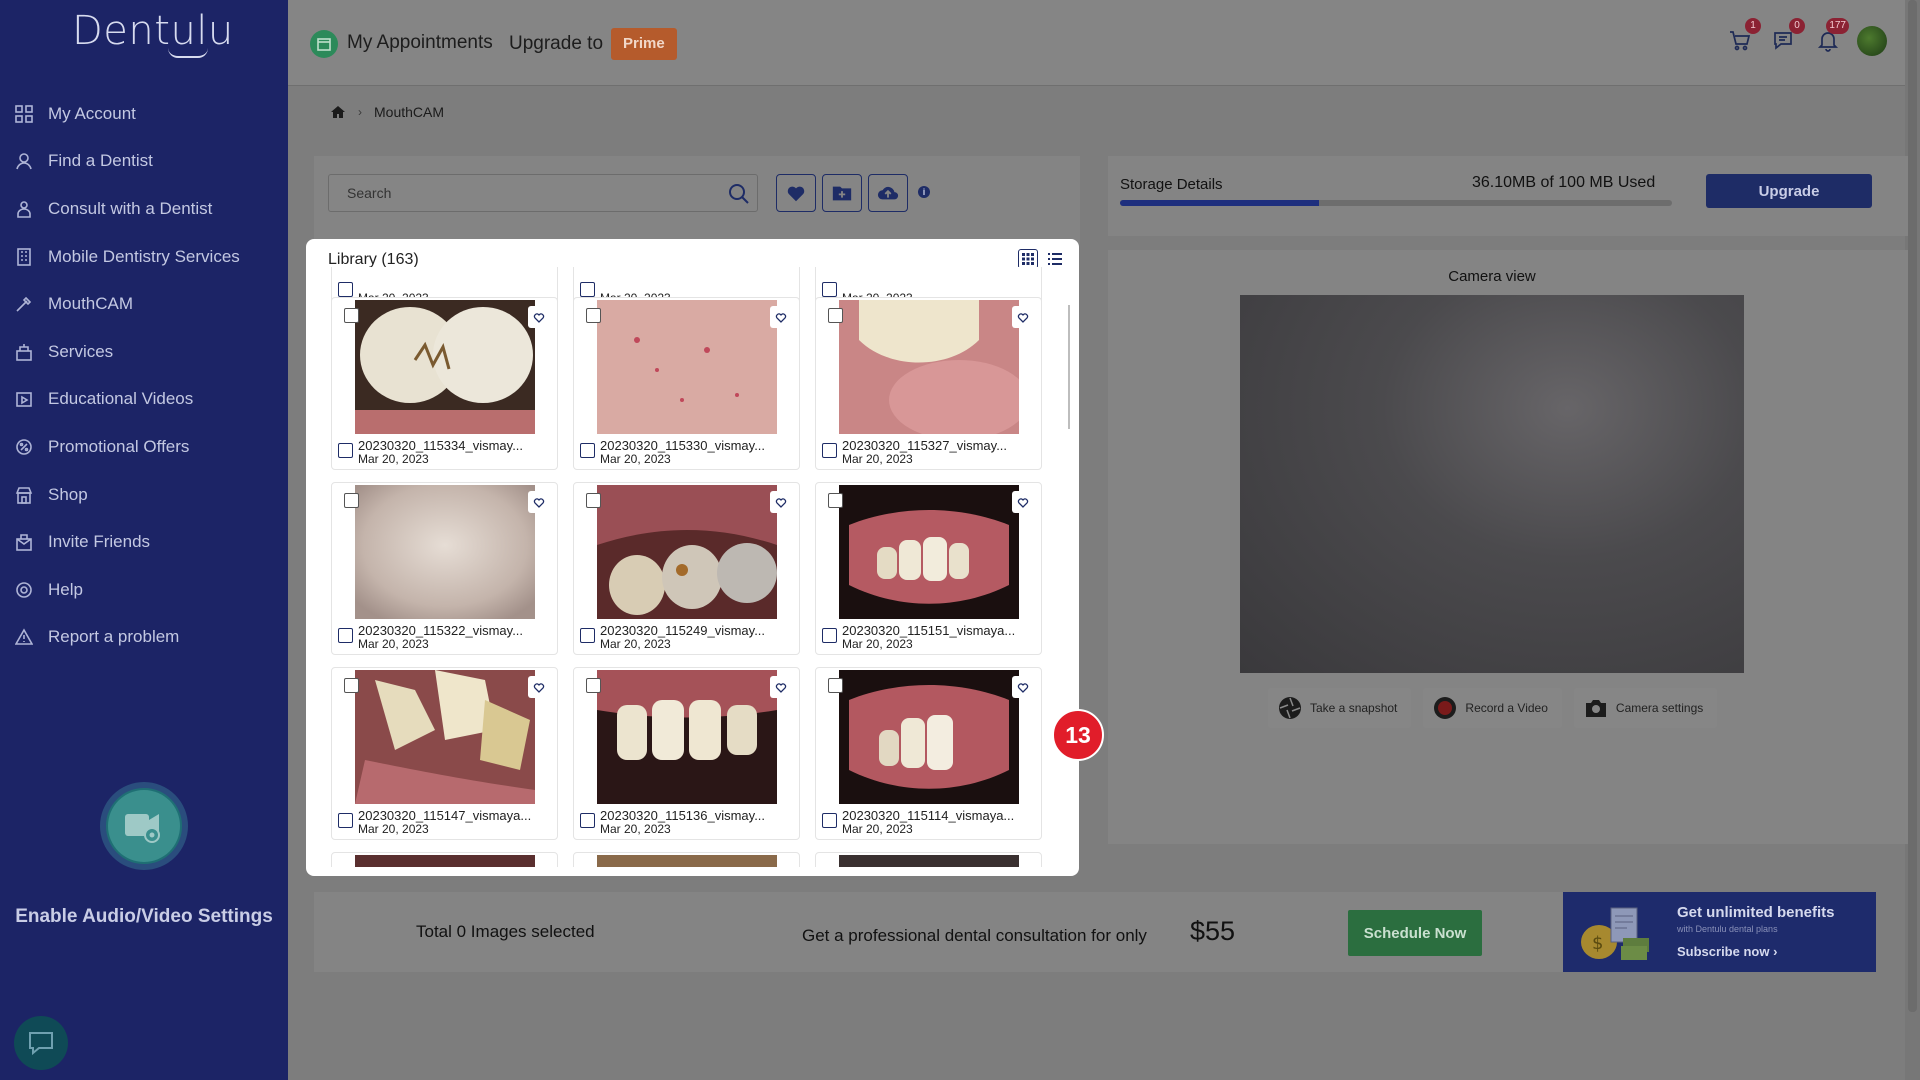 The image size is (1920, 1080). Describe the element at coordinates (1872, 41) in the screenshot. I see `user-avatar` at that location.